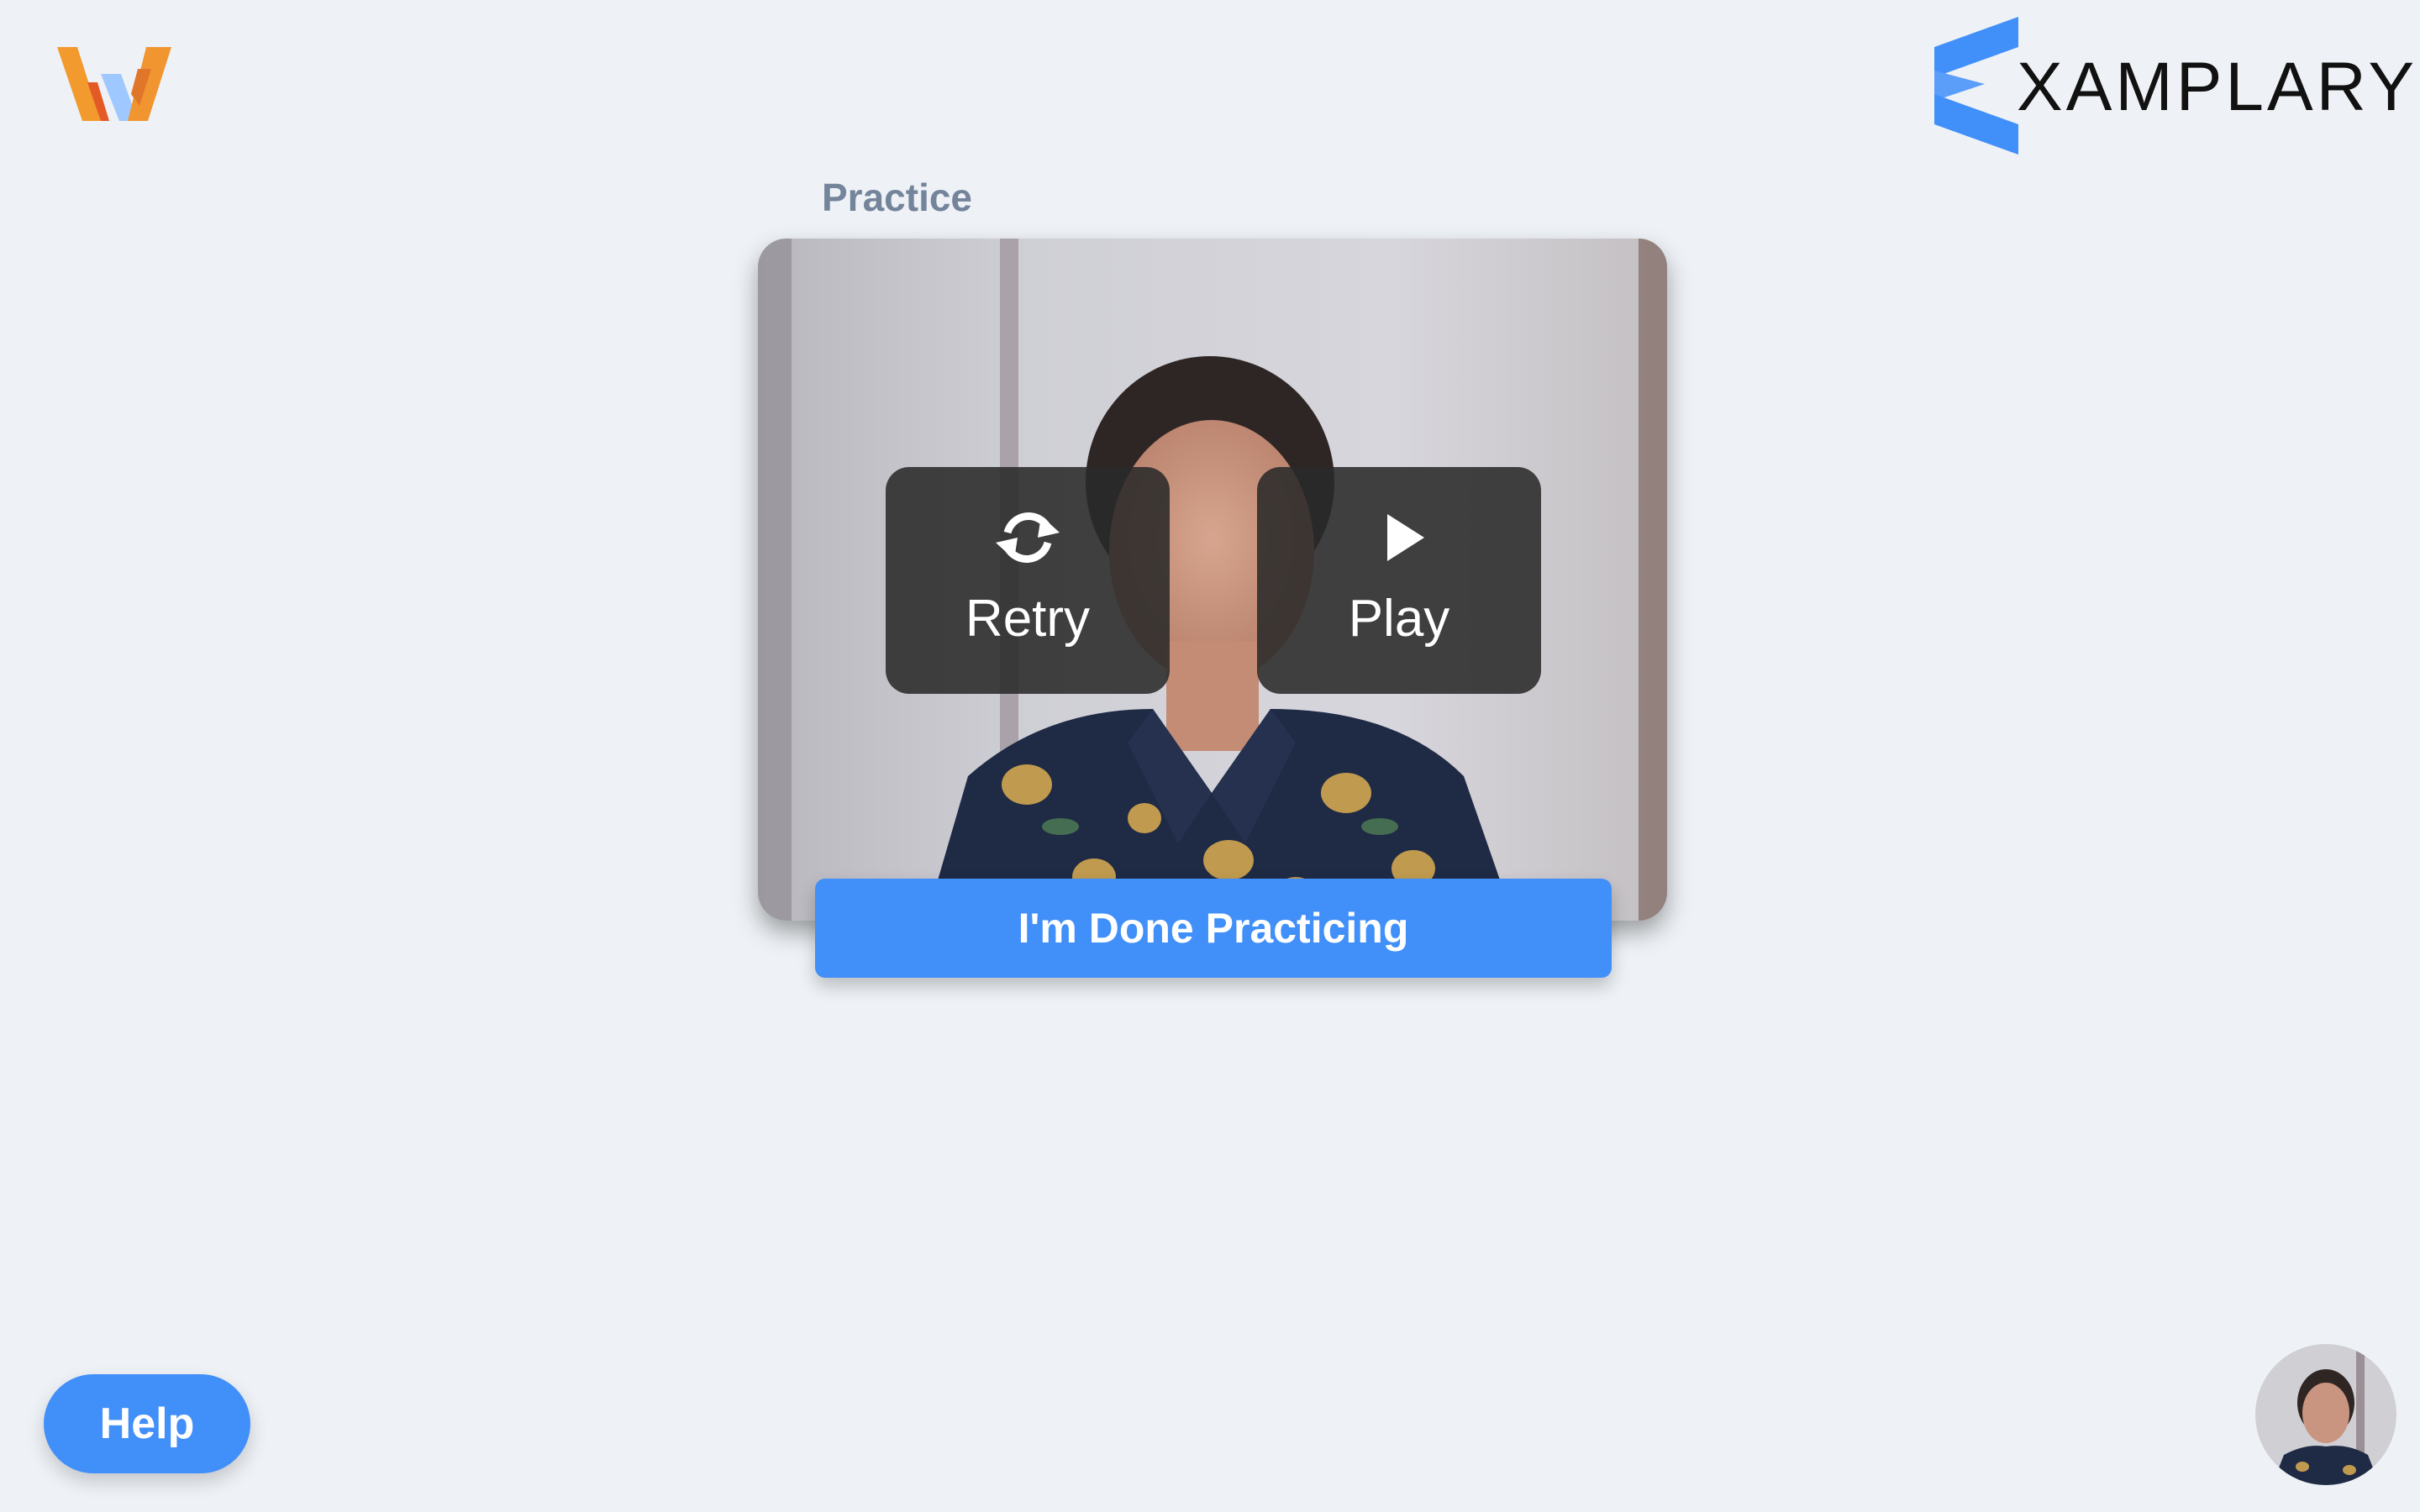 This screenshot has width=2420, height=1512. I want to click on w-logo-icon, so click(114, 84).